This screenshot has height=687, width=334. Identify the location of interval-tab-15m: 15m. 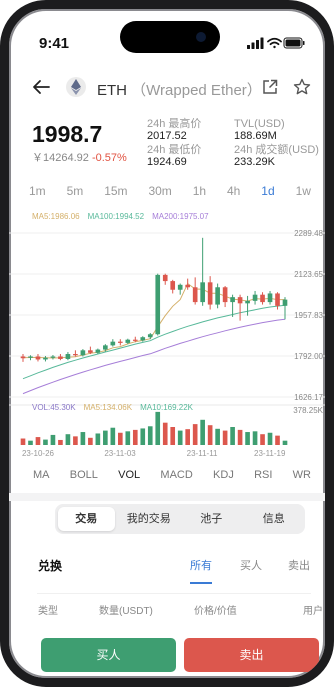
(115, 192).